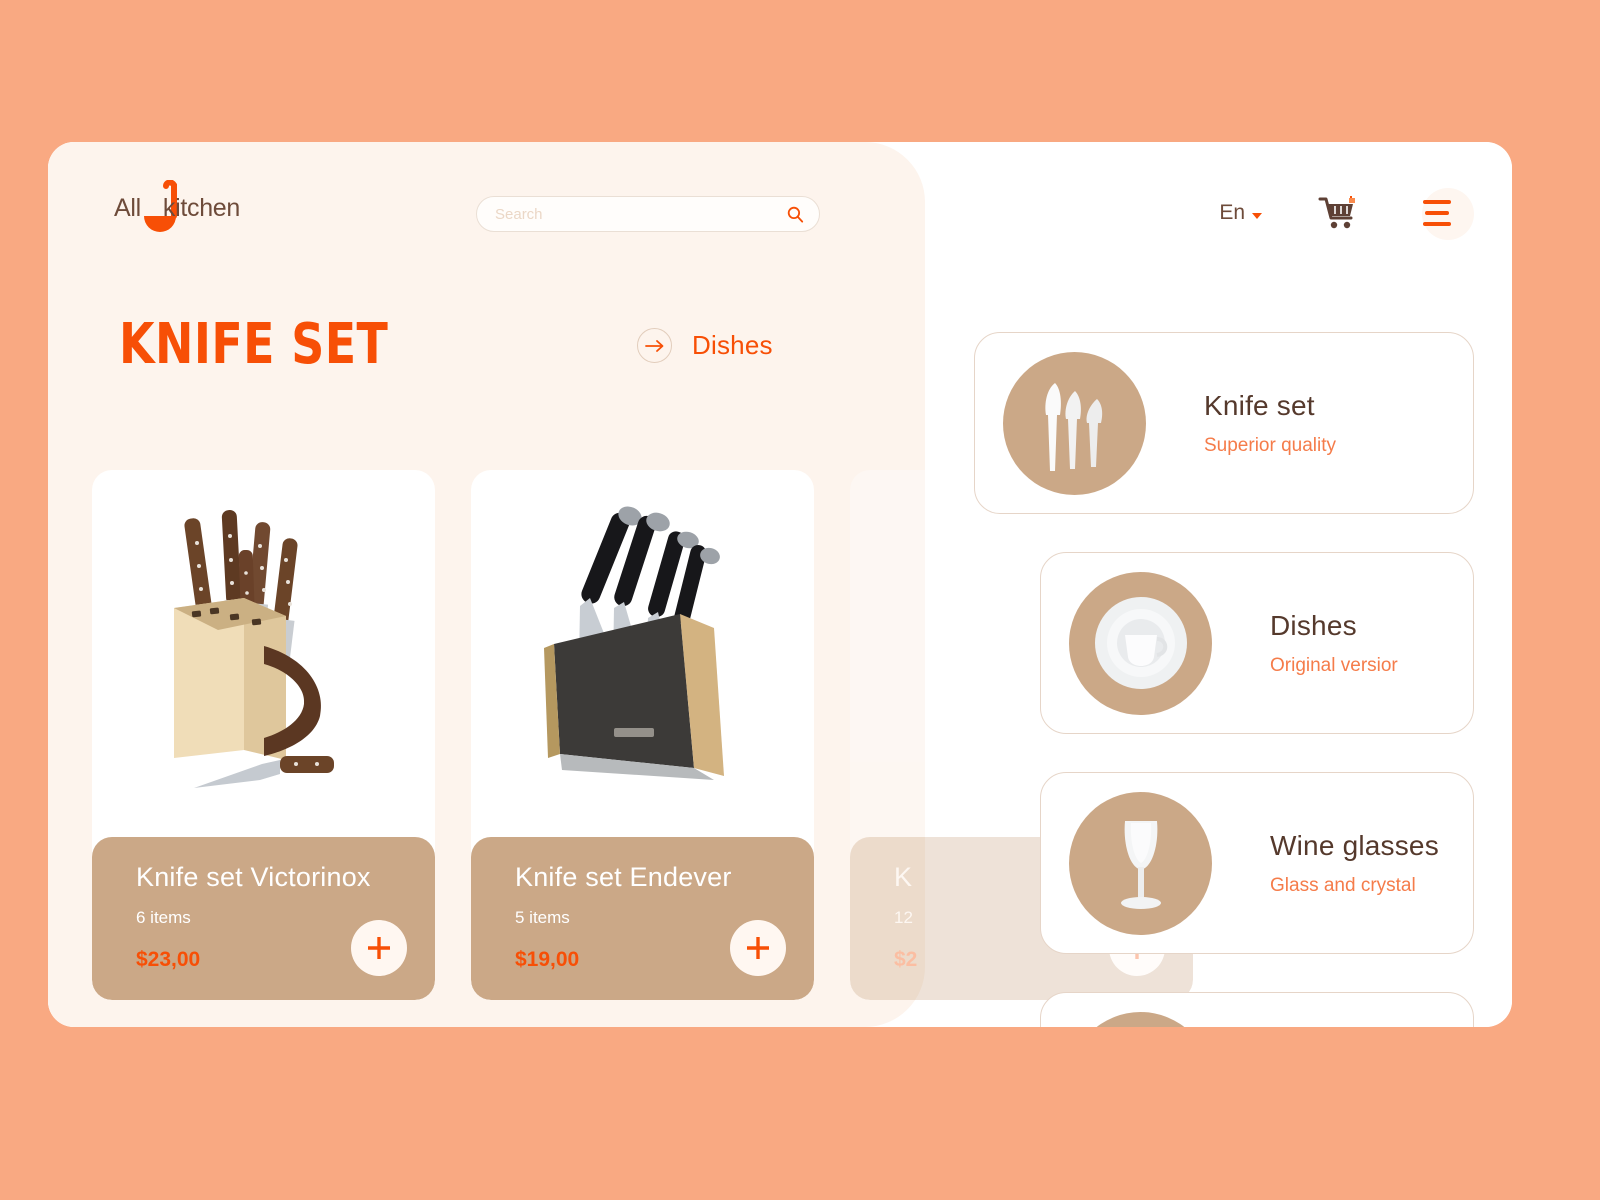 The height and width of the screenshot is (1200, 1600). Describe the element at coordinates (1140, 1019) in the screenshot. I see `category-thumb-icon` at that location.